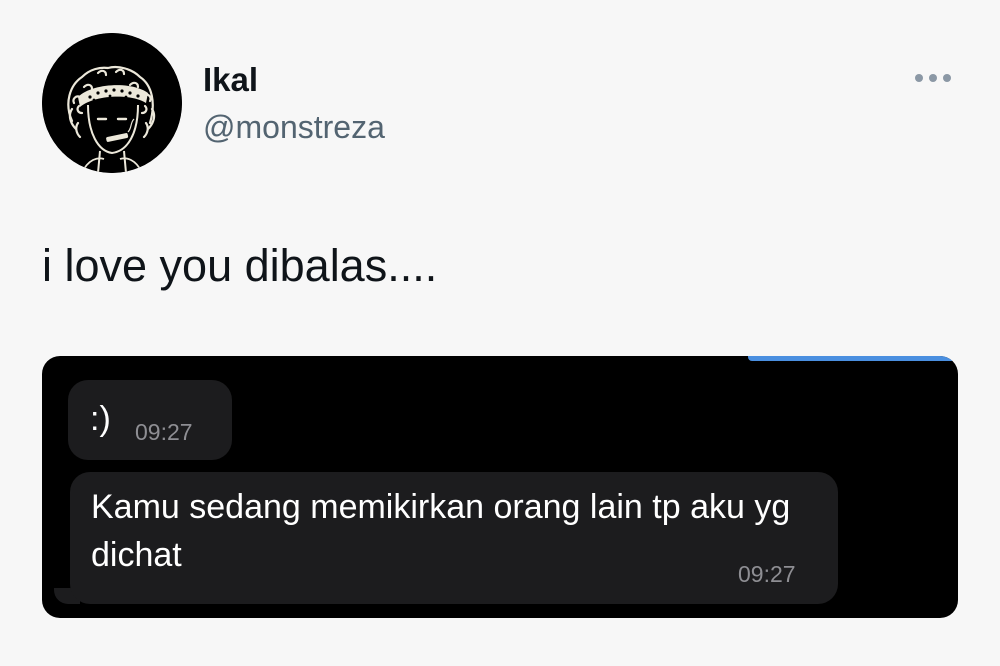 Image resolution: width=1000 pixels, height=666 pixels. I want to click on more-horizontal-icon, so click(933, 78).